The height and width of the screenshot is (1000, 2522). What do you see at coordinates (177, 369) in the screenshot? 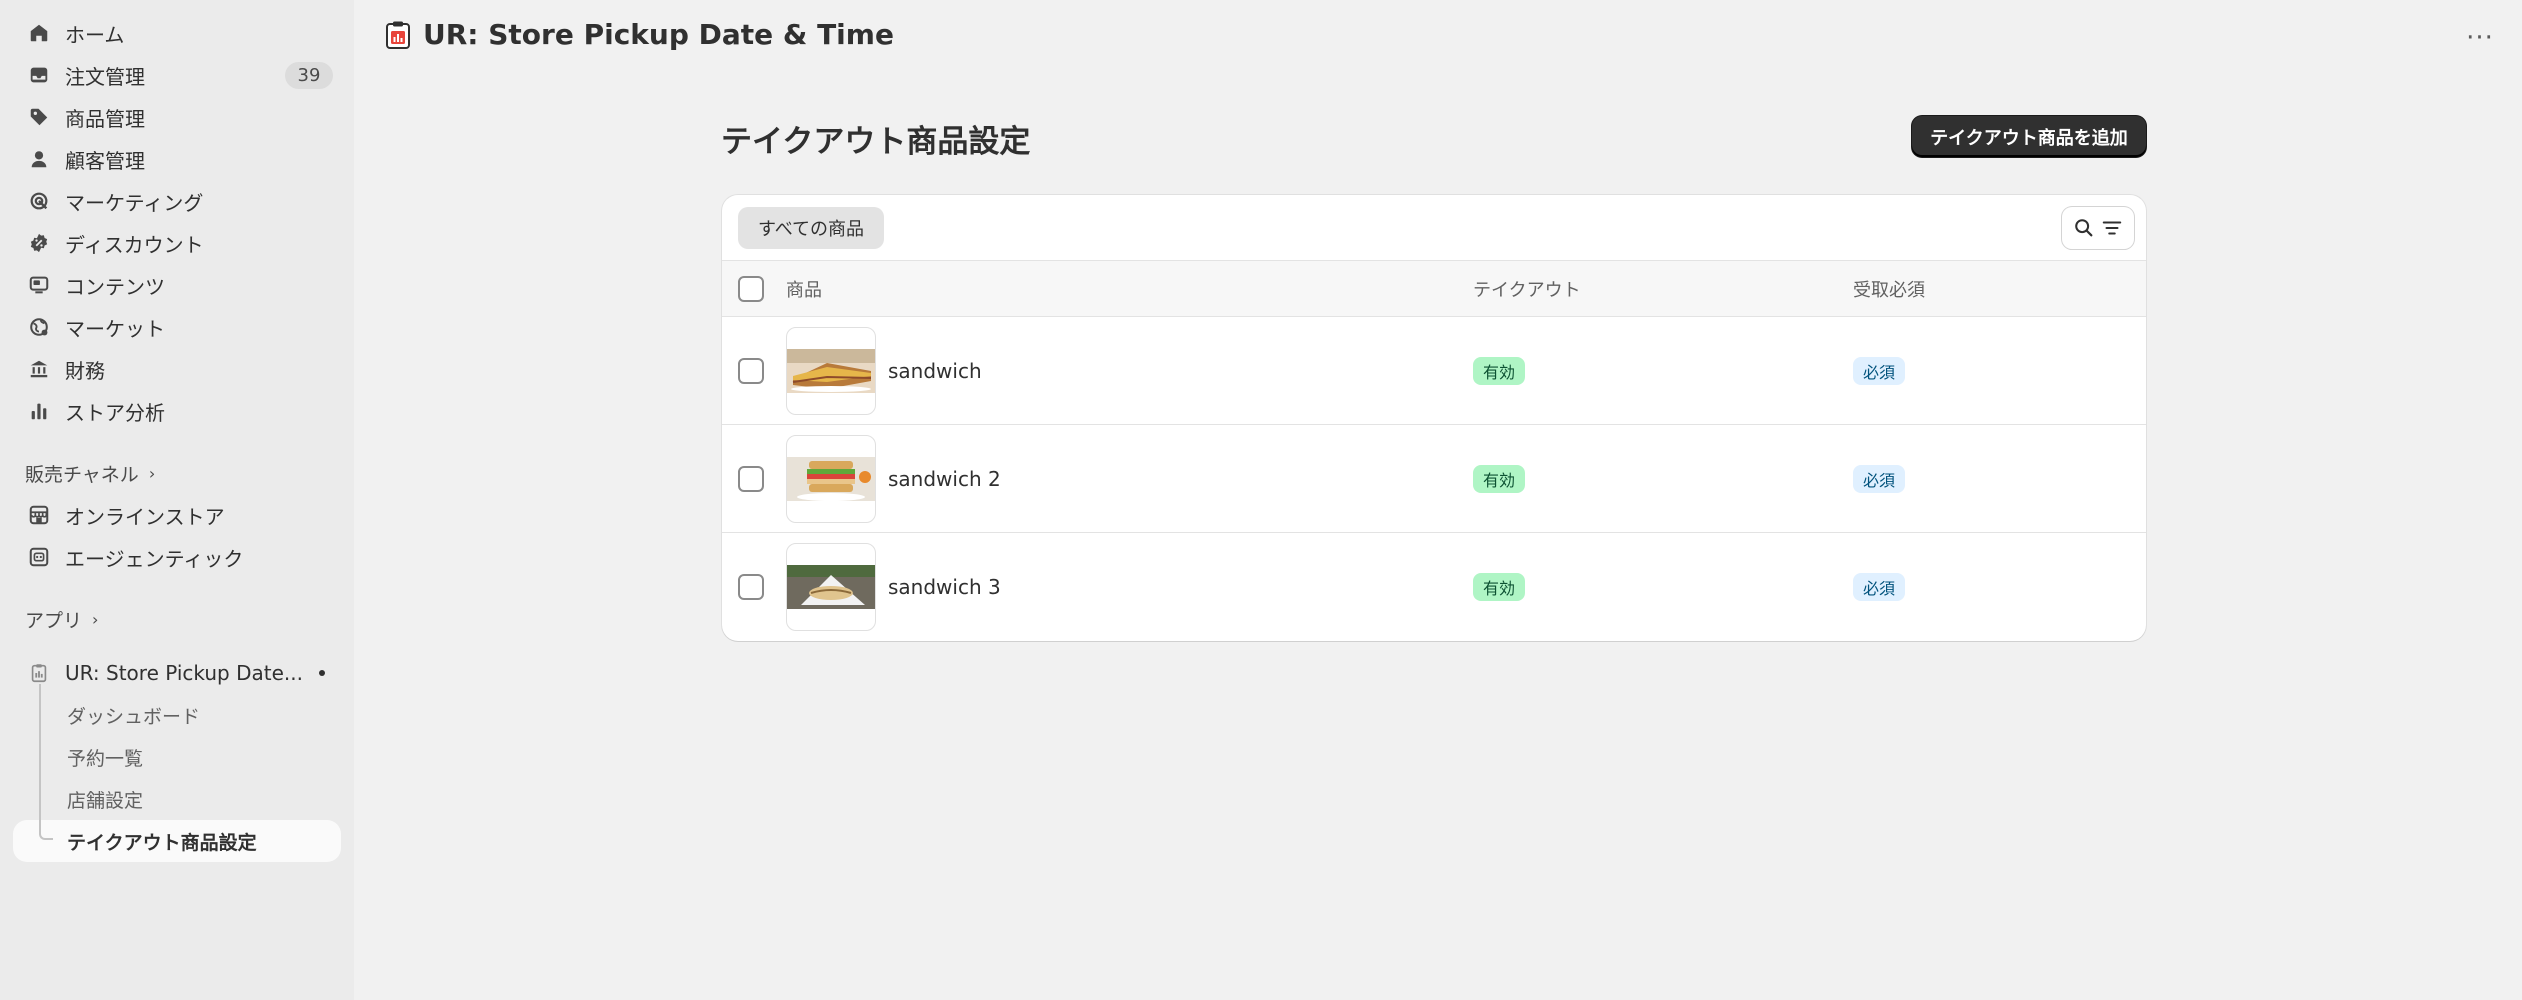
I see `sidebar-item-finance: 財務` at bounding box center [177, 369].